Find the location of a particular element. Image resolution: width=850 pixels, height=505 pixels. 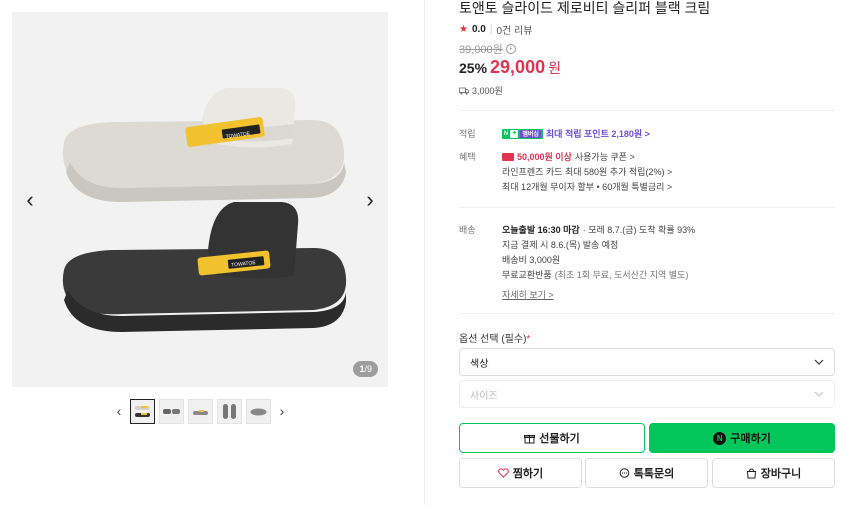

coupon-row: 50,000원 이상 사용가능 쿠폰 > is located at coordinates (568, 156).